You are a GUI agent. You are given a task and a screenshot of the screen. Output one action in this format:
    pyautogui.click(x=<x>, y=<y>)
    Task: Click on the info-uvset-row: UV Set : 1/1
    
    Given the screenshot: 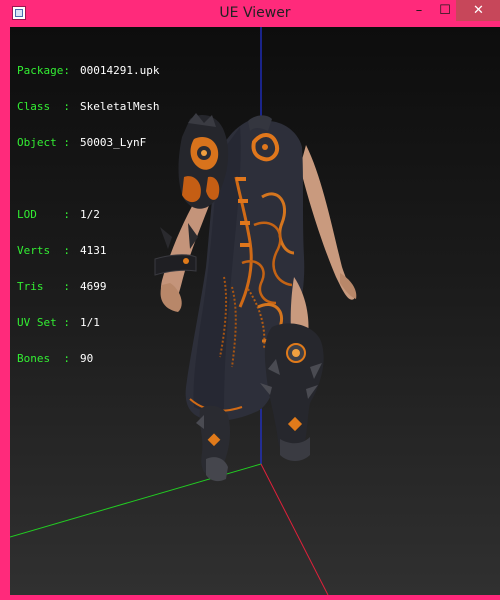 What is the action you would take?
    pyautogui.click(x=88, y=323)
    